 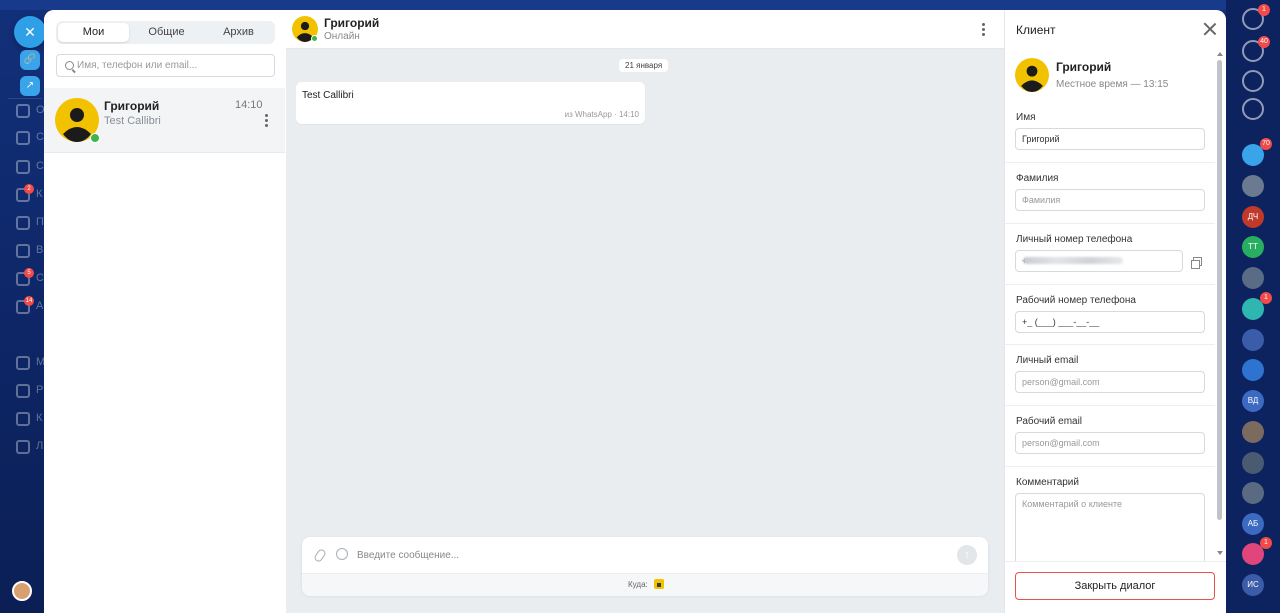 I want to click on conversation-contact-name: Григорий, so click(x=352, y=23).